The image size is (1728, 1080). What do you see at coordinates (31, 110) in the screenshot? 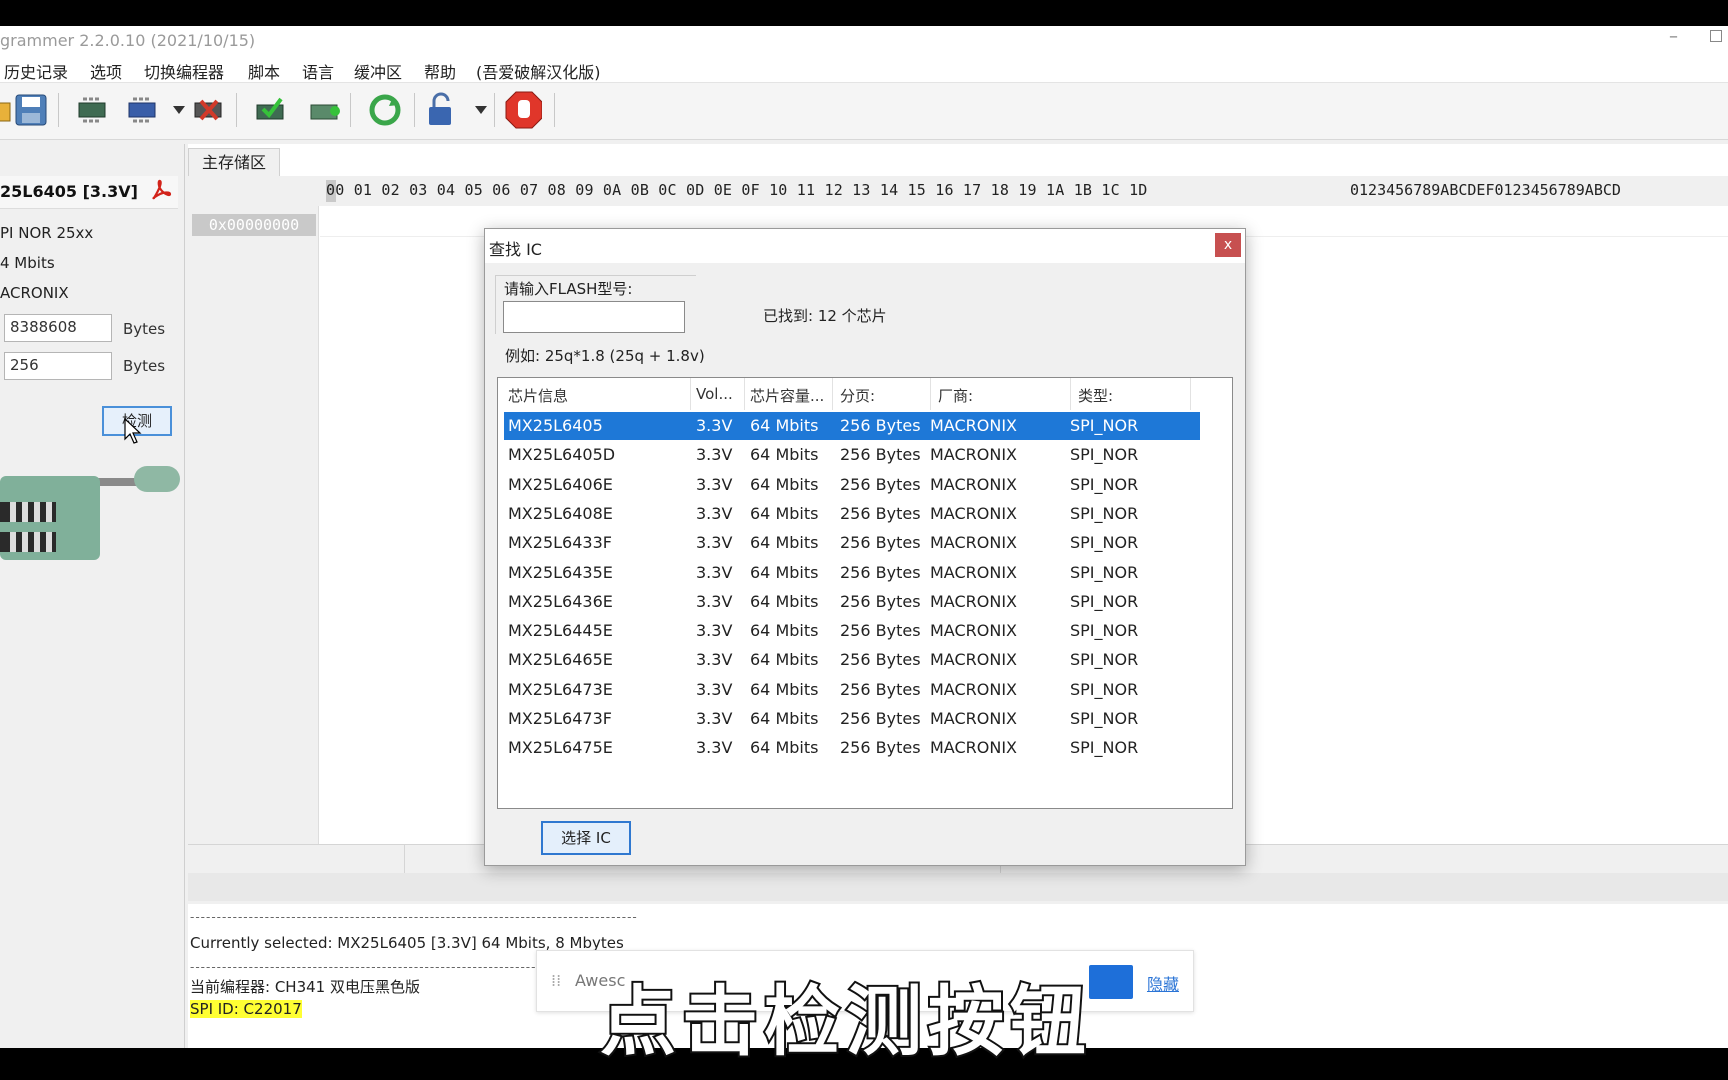
I see `save-icon` at bounding box center [31, 110].